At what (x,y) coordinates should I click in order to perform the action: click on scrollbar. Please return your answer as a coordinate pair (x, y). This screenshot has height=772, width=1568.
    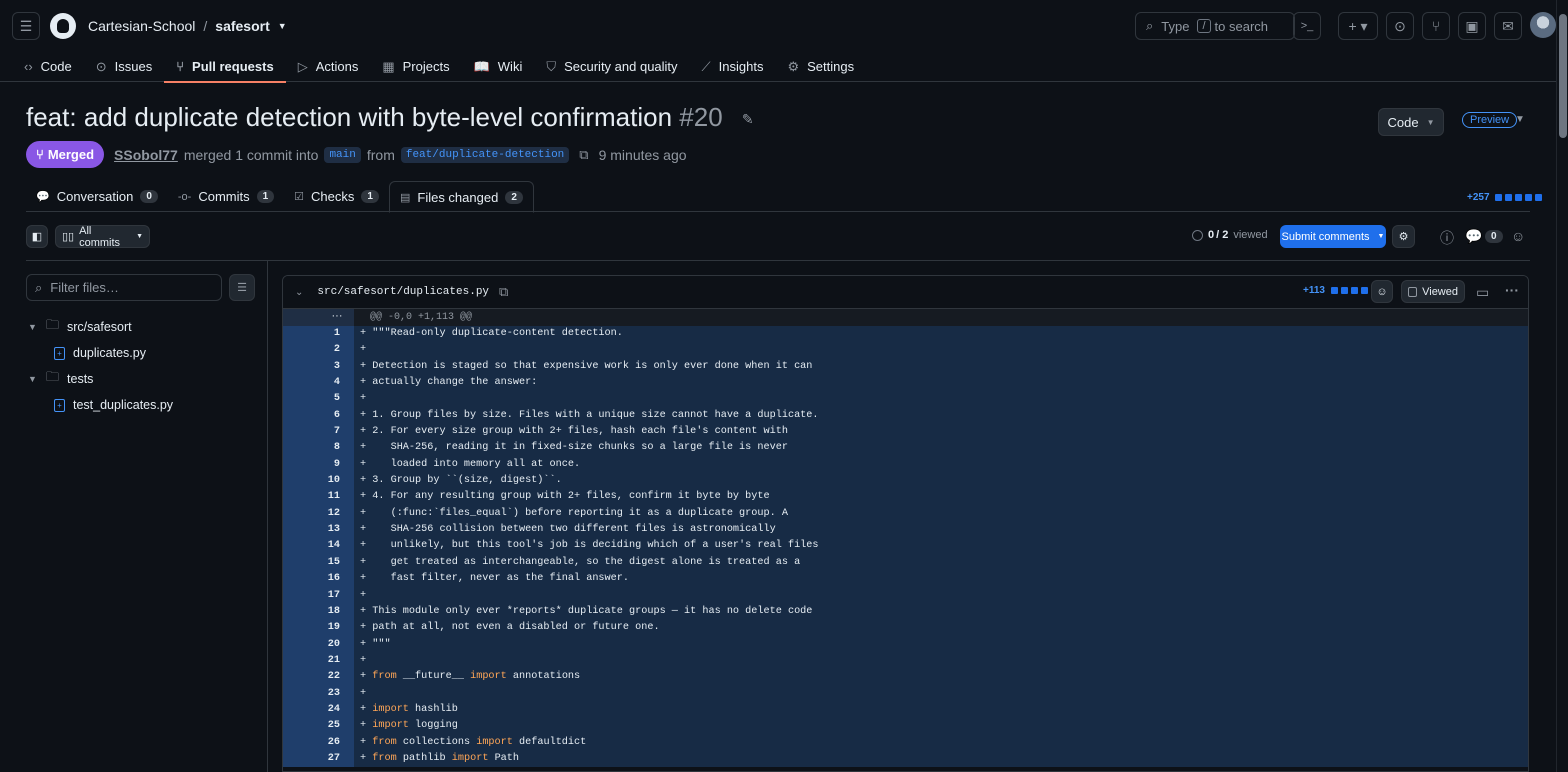
    Looking at the image, I should click on (1562, 386).